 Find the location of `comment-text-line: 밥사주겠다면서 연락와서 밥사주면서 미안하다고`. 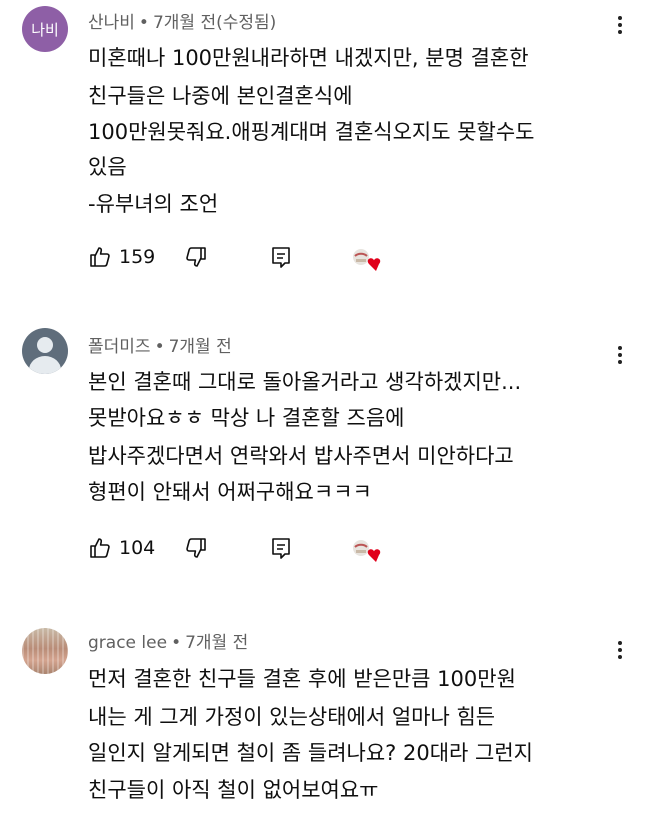

comment-text-line: 밥사주겠다면서 연락와서 밥사주면서 미안하다고 is located at coordinates (301, 456).